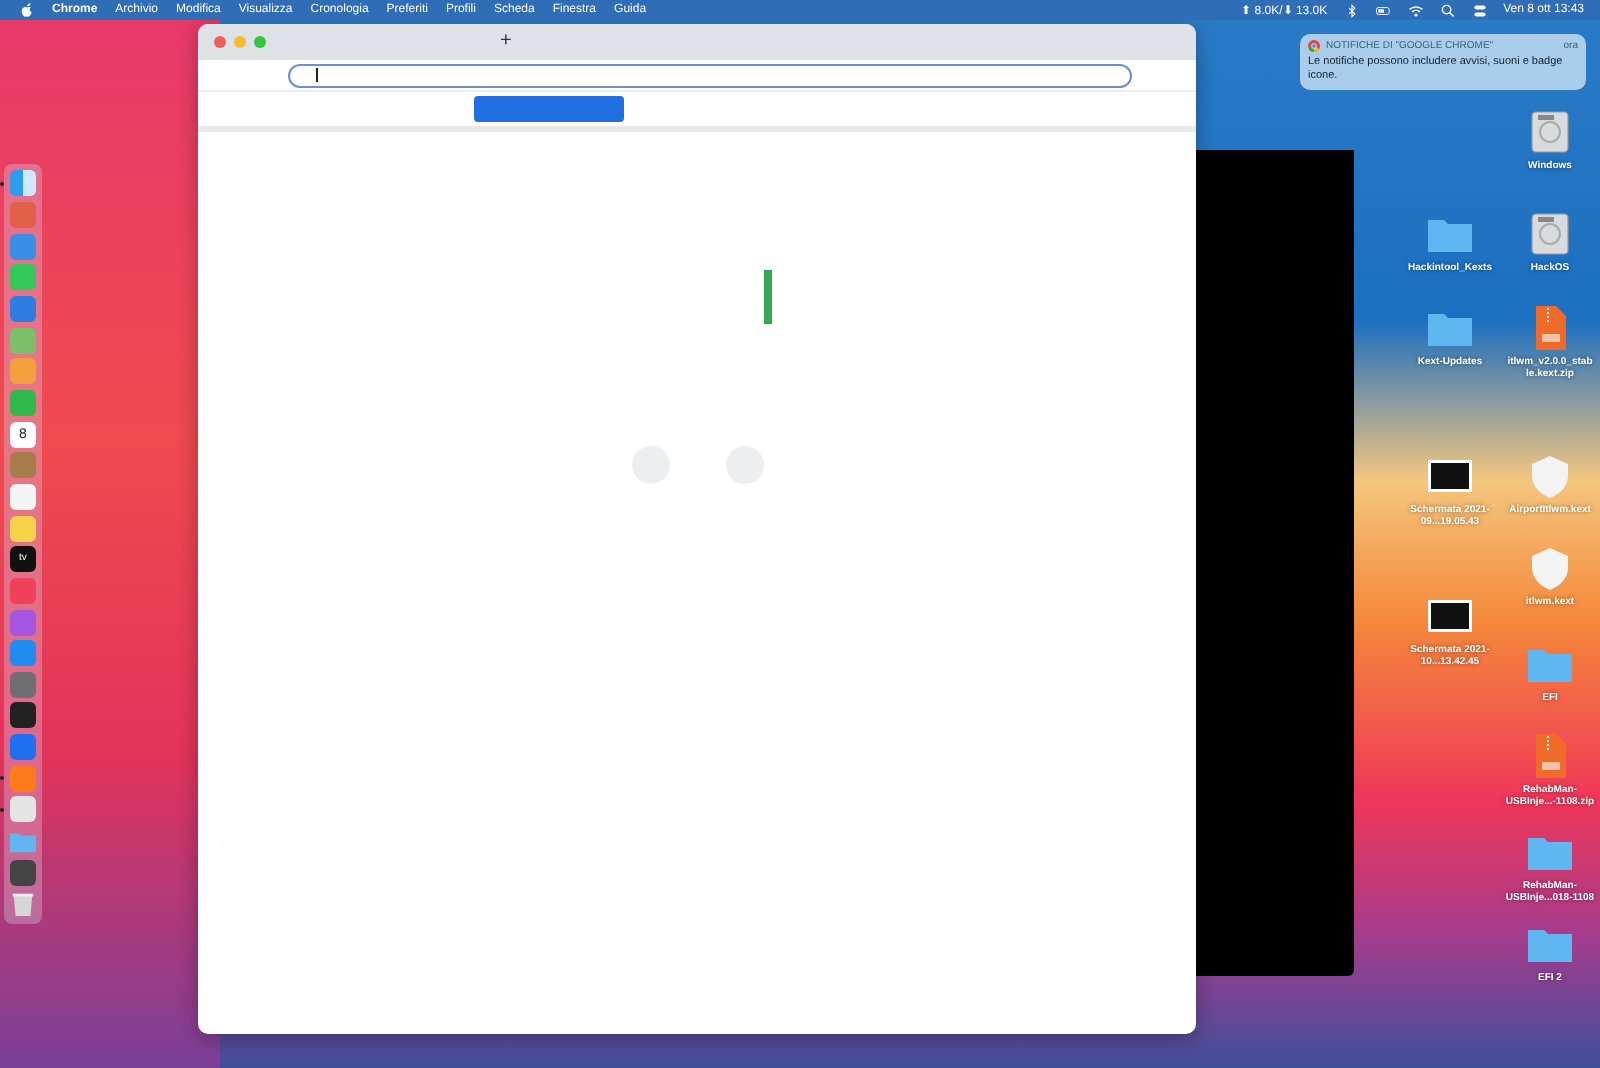  I want to click on text-cursor, so click(317, 75).